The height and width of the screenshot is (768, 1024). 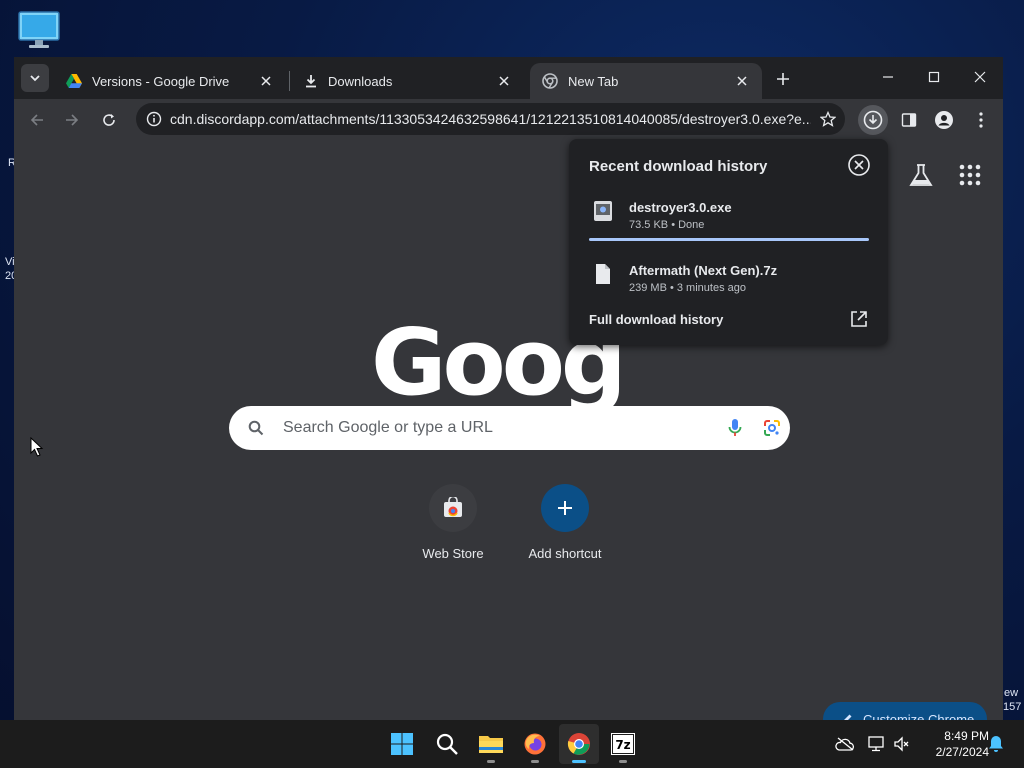 I want to click on tab-title: Downloads, so click(x=360, y=81).